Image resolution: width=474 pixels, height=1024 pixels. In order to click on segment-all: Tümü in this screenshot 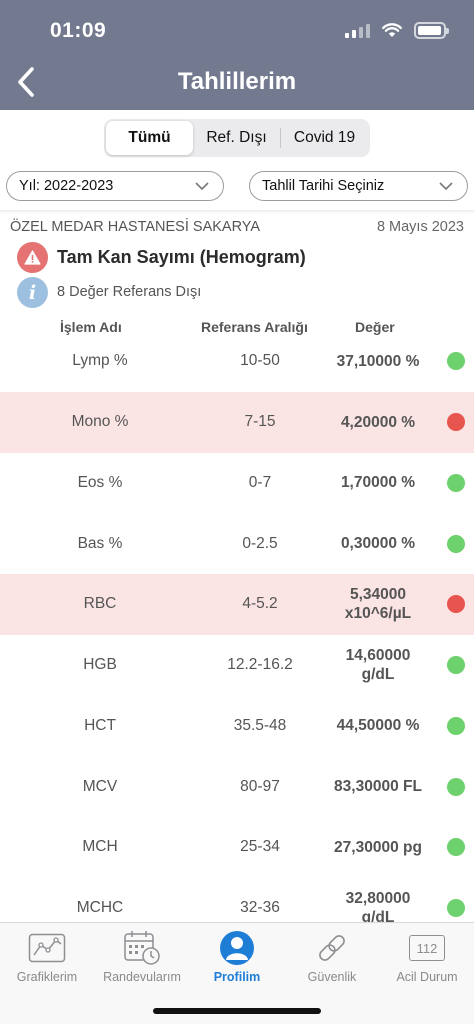, I will do `click(149, 138)`.